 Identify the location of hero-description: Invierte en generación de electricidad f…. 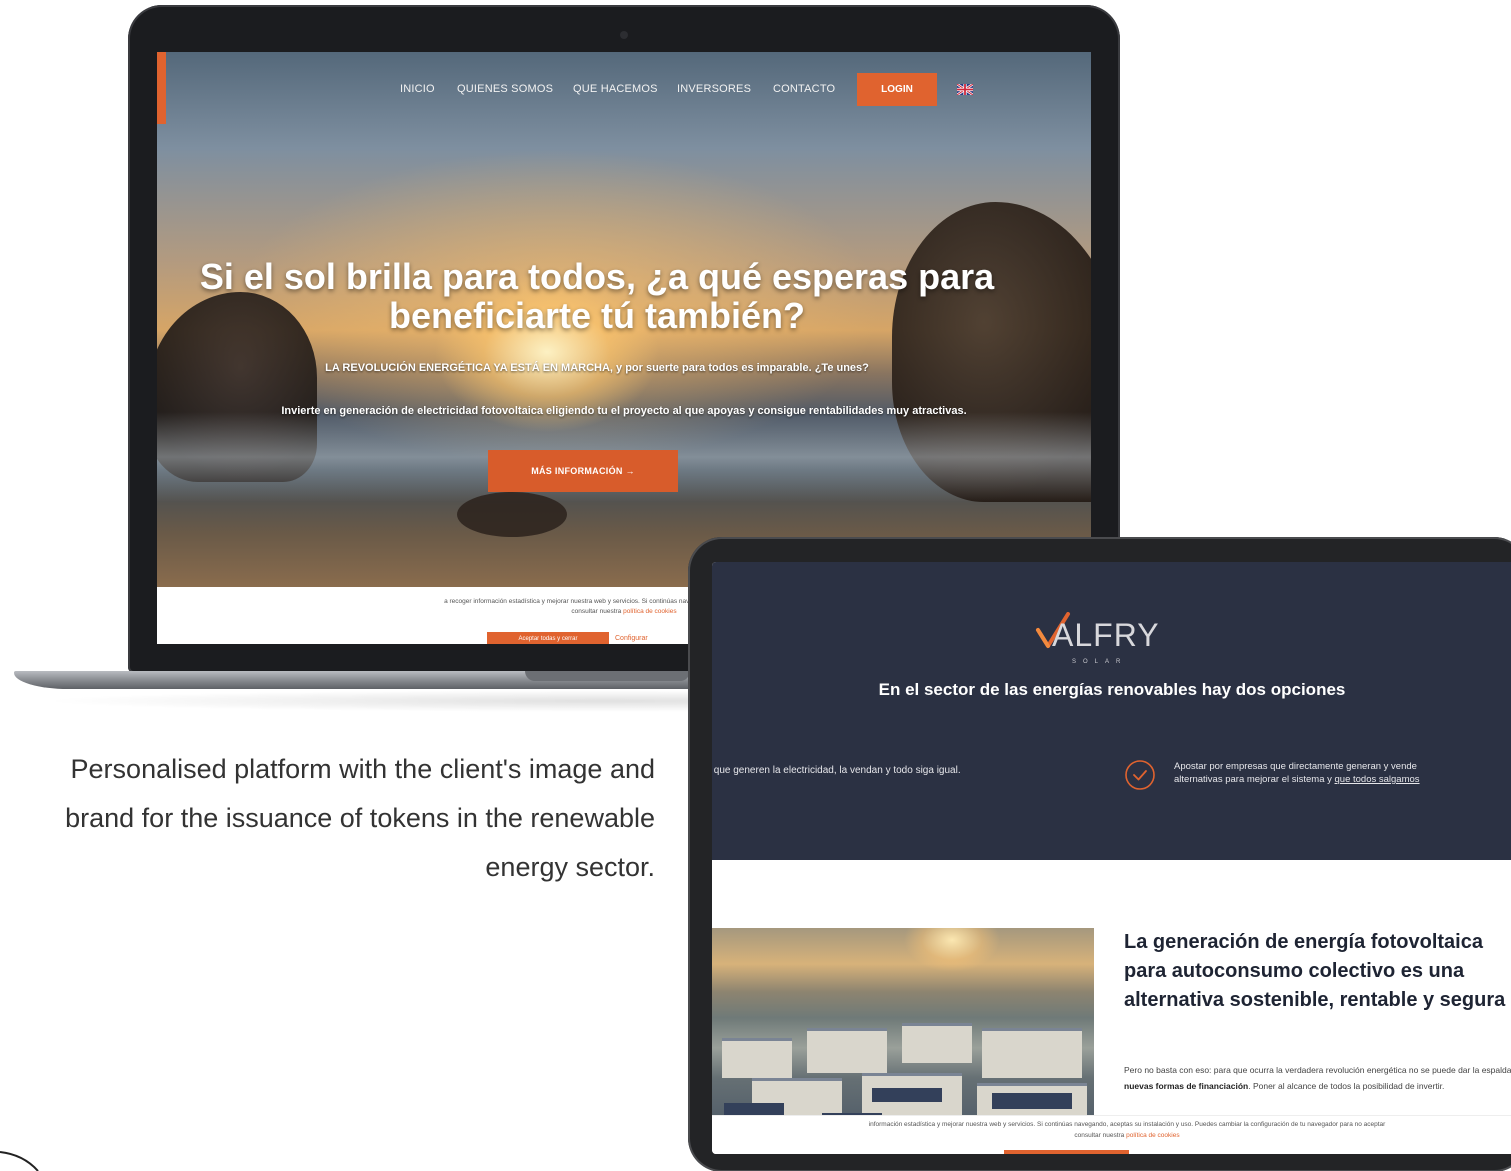
(624, 411).